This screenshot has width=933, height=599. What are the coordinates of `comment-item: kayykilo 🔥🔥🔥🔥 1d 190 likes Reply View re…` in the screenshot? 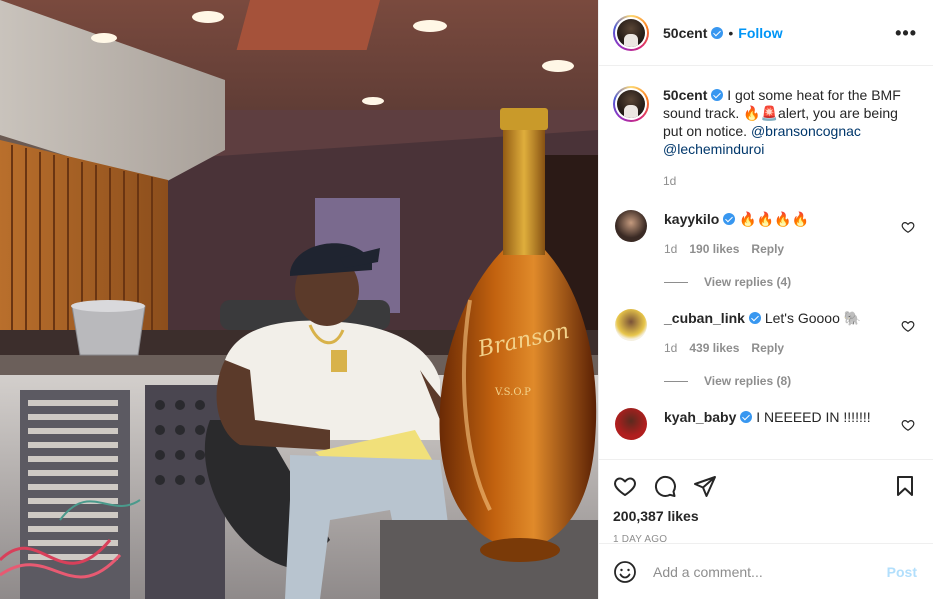 It's located at (765, 249).